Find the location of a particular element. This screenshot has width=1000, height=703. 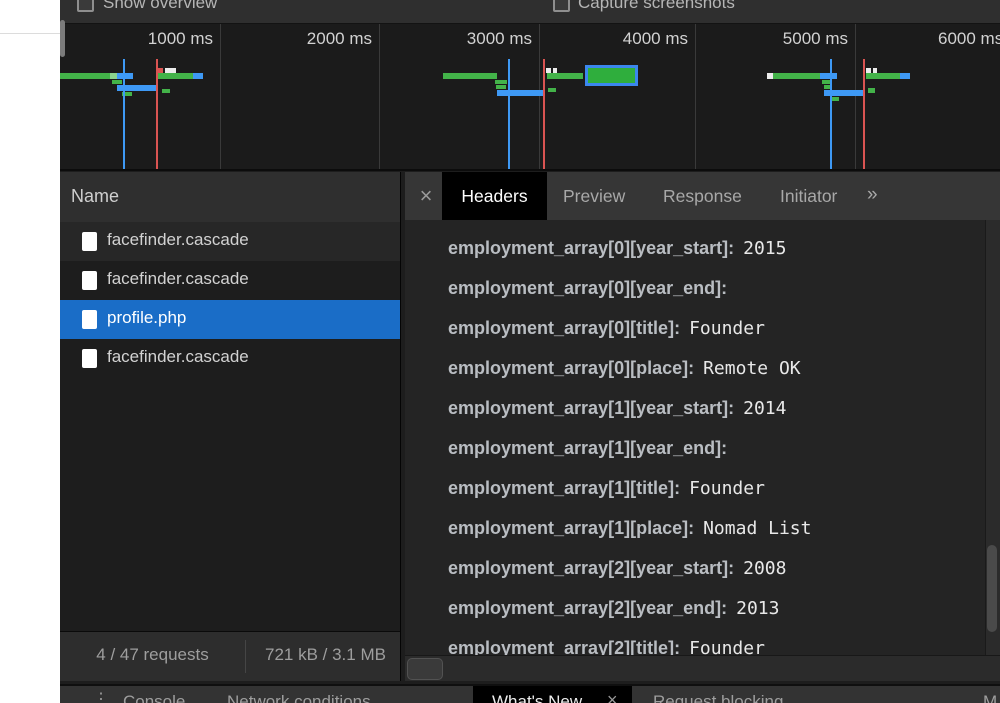

drawer-tab-console: Console is located at coordinates (154, 697).